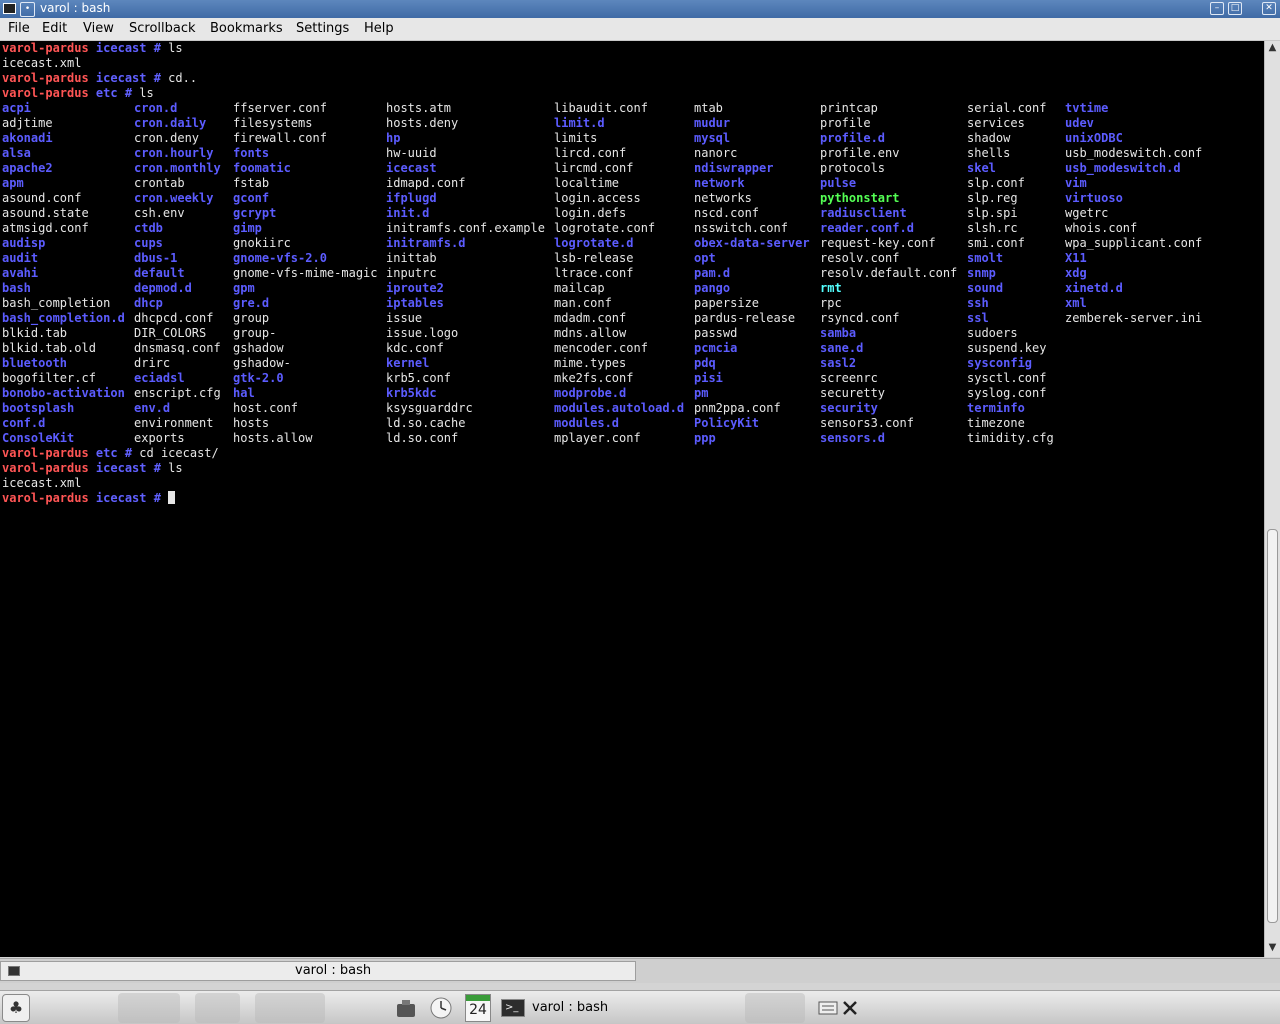  Describe the element at coordinates (587, 183) in the screenshot. I see `file-entry: localtime` at that location.